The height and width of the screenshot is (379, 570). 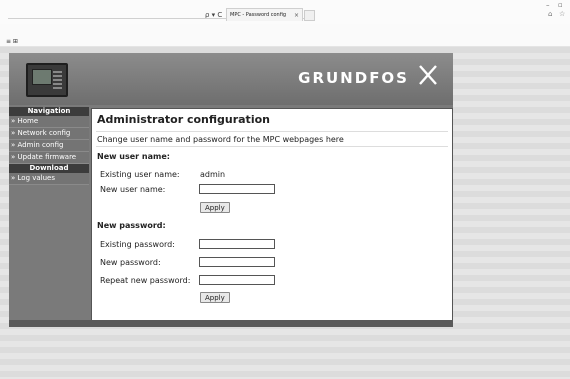 What do you see at coordinates (131, 225) in the screenshot?
I see `password-section-heading: New password:` at bounding box center [131, 225].